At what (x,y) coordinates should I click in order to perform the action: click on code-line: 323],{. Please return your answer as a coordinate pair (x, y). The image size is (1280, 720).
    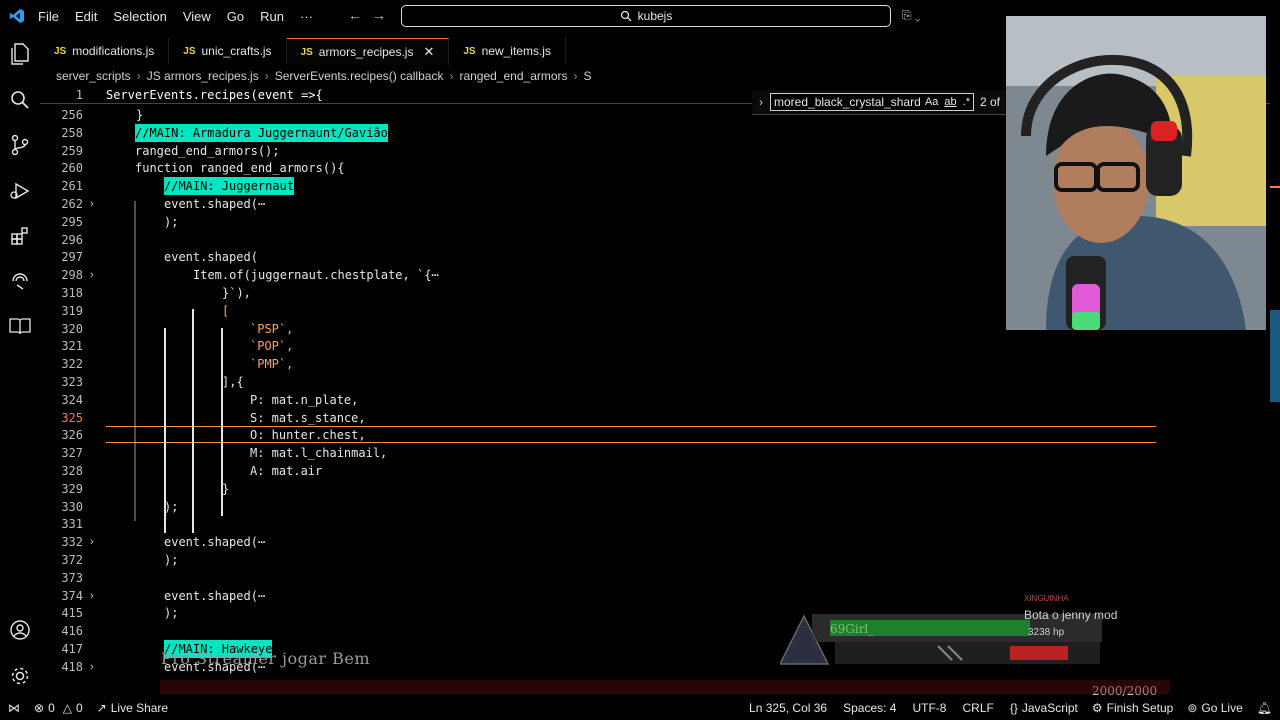
    Looking at the image, I should click on (655, 382).